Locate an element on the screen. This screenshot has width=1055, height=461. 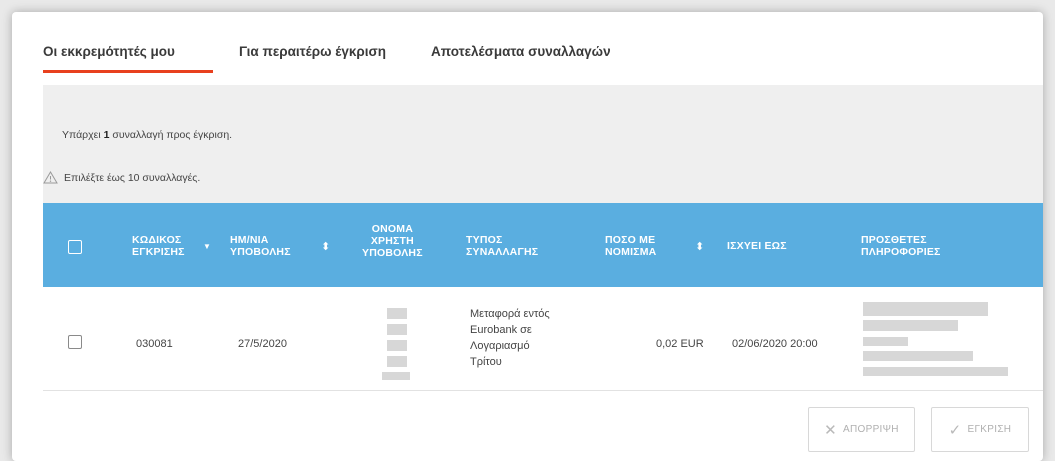
header-submission-date-line1: ΗΜ/ΝΙΑ is located at coordinates (249, 240).